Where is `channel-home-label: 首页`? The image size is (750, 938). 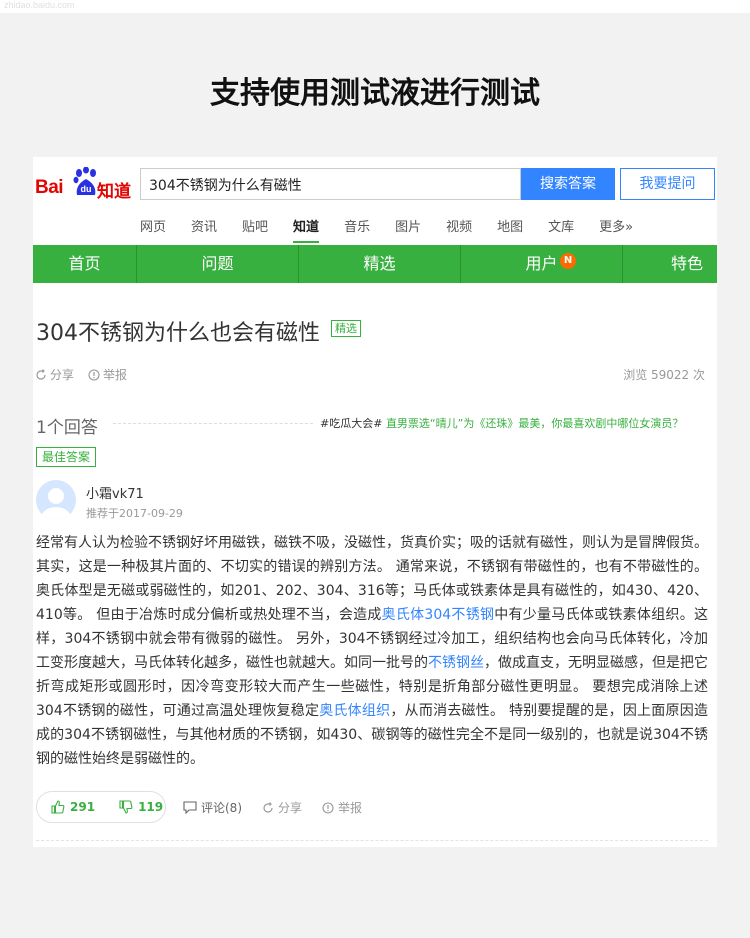 channel-home-label: 首页 is located at coordinates (84, 263).